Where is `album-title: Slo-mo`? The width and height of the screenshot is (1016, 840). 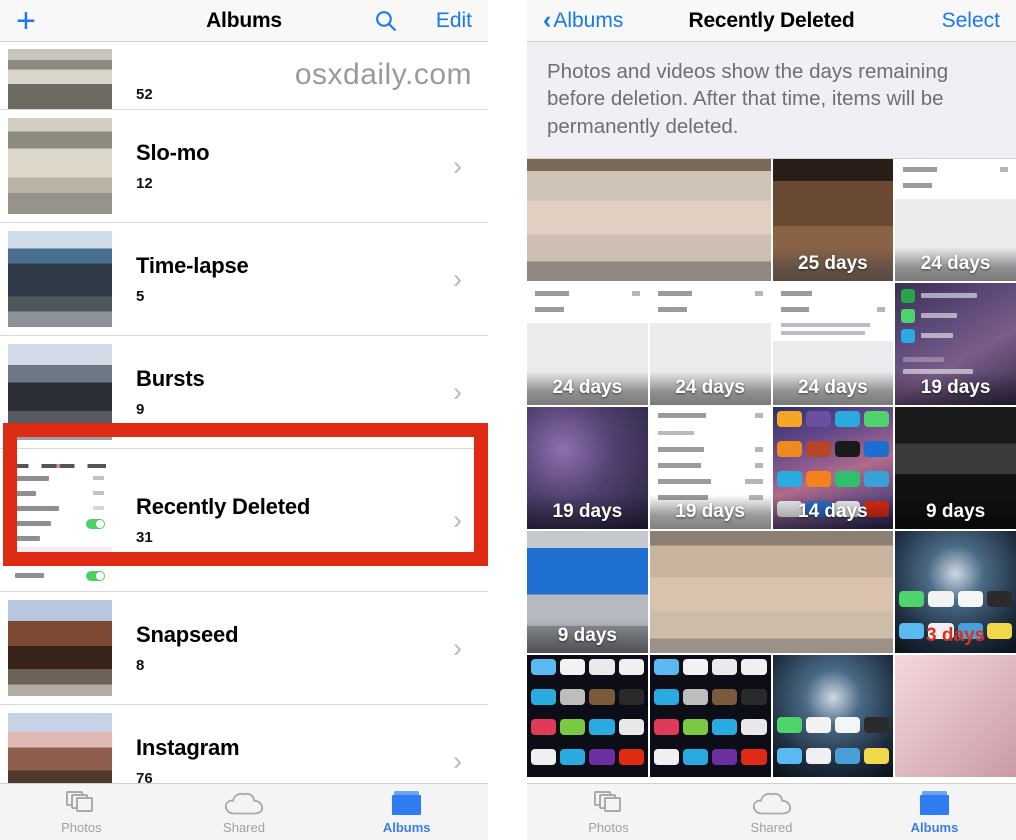 album-title: Slo-mo is located at coordinates (173, 152).